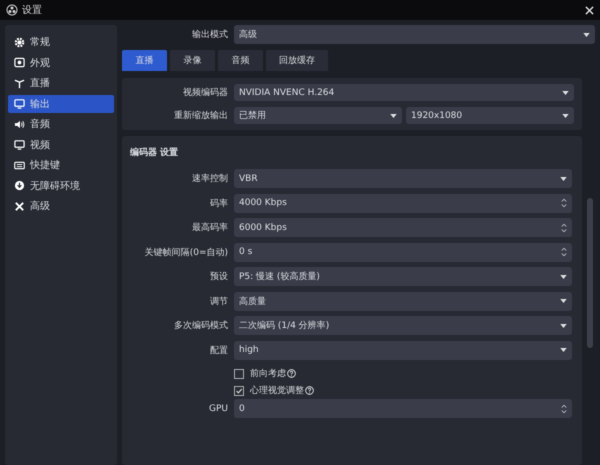  What do you see at coordinates (403, 408) in the screenshot?
I see `spin-box: 0` at bounding box center [403, 408].